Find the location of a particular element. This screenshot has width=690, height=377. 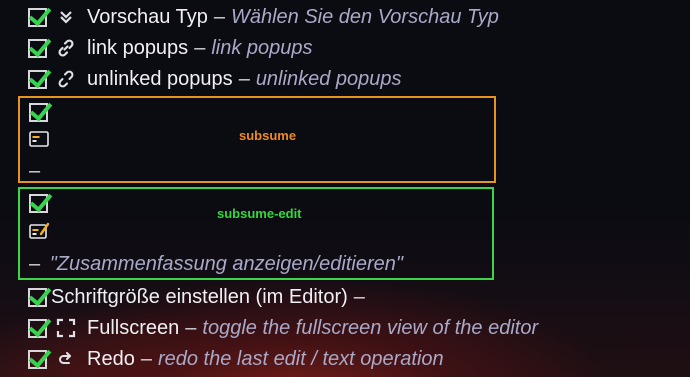

summary-edit-icon is located at coordinates (40, 233).